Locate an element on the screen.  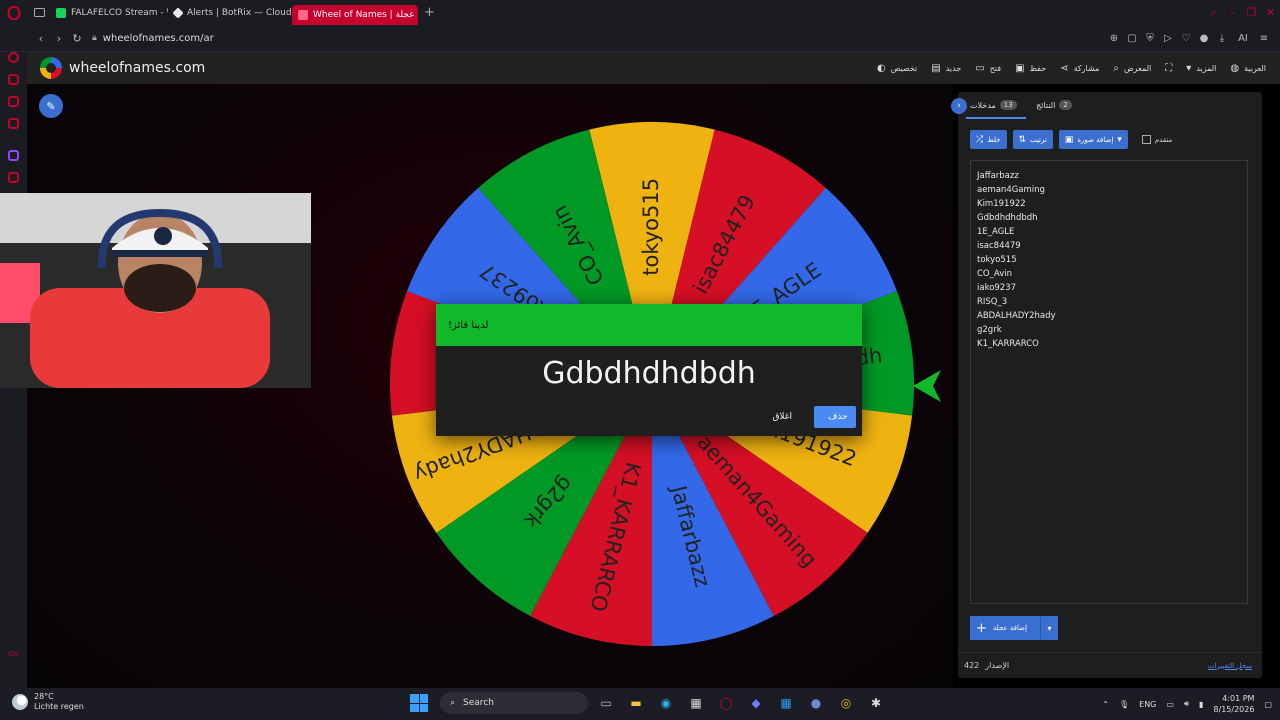
ai-icon: AI is located at coordinates (1243, 38).